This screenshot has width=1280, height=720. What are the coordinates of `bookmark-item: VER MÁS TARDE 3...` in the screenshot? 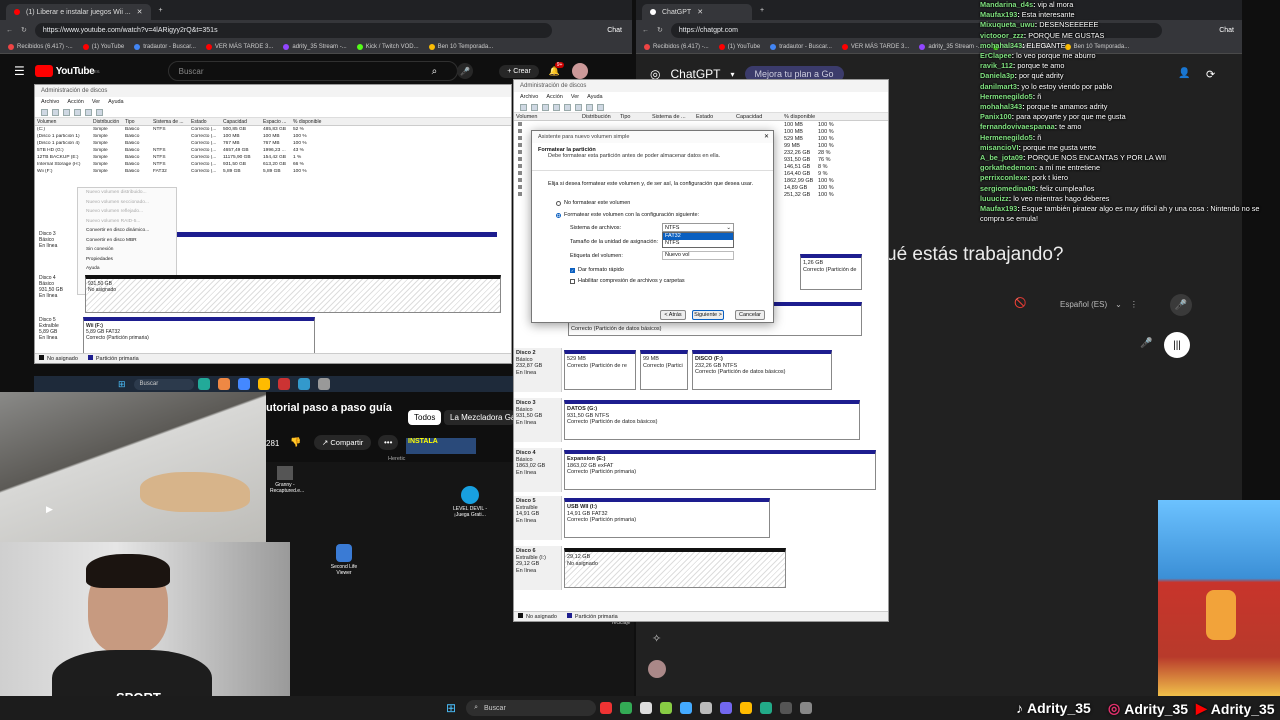 It's located at (239, 46).